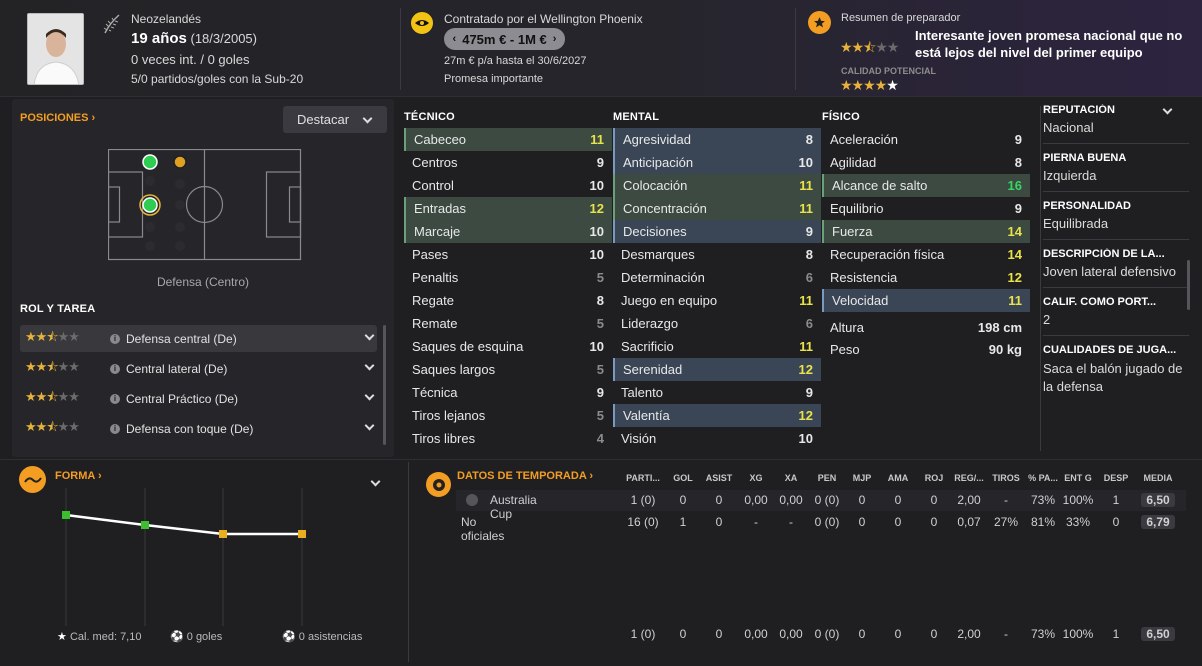 Image resolution: width=1202 pixels, height=666 pixels. I want to click on attribute-row: Recuperación física 14, so click(926, 254).